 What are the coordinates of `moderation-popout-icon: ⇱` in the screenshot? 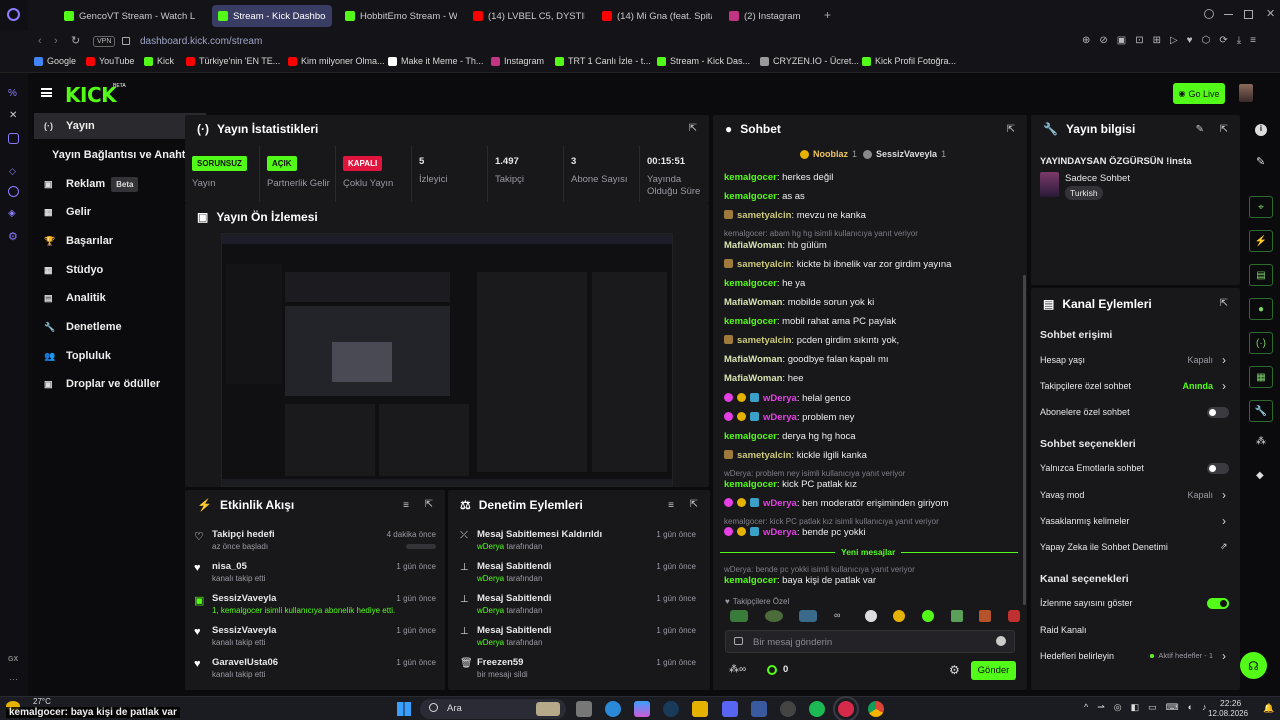 It's located at (694, 504).